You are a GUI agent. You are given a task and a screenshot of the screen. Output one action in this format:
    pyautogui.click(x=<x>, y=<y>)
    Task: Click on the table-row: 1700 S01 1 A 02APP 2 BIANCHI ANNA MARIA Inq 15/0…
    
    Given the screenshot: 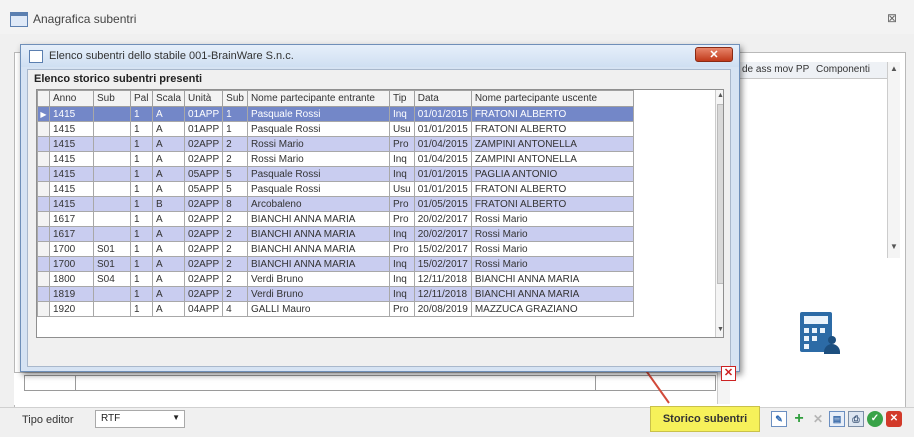 What is the action you would take?
    pyautogui.click(x=335, y=264)
    